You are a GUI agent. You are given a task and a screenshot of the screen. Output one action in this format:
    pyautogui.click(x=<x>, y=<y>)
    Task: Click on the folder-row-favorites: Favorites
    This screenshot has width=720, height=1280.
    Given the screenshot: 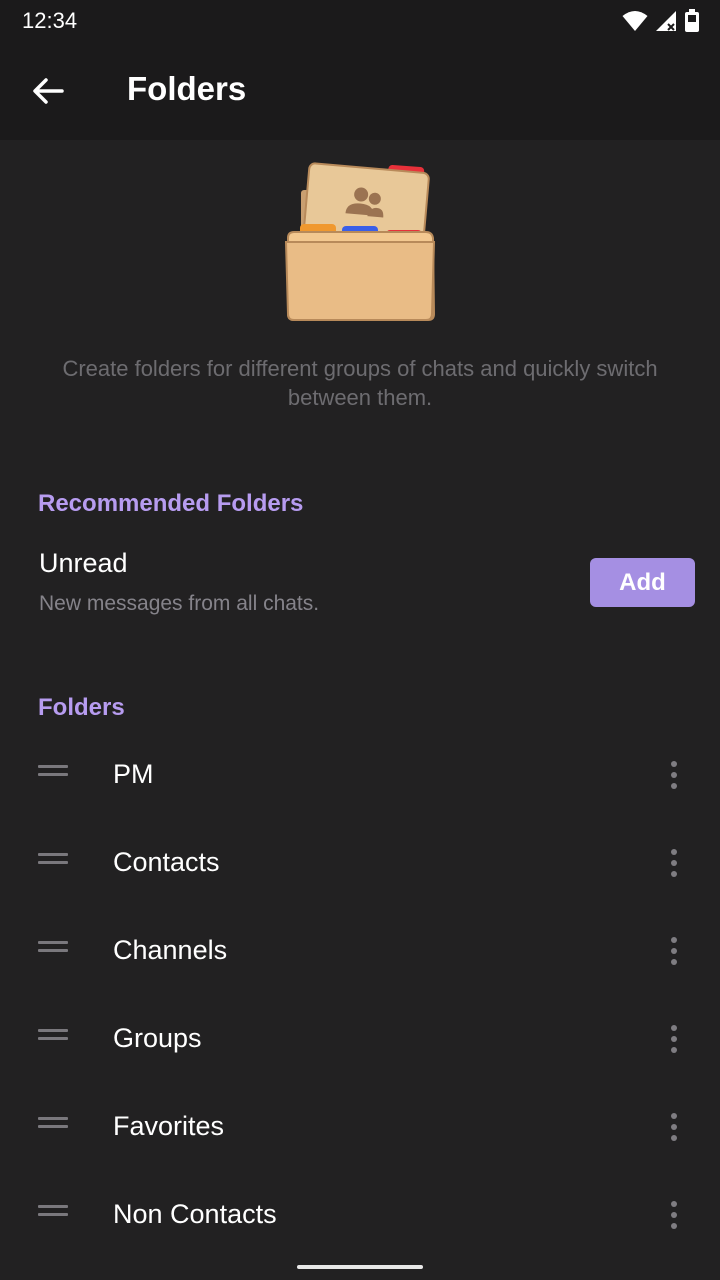 What is the action you would take?
    pyautogui.click(x=360, y=1127)
    